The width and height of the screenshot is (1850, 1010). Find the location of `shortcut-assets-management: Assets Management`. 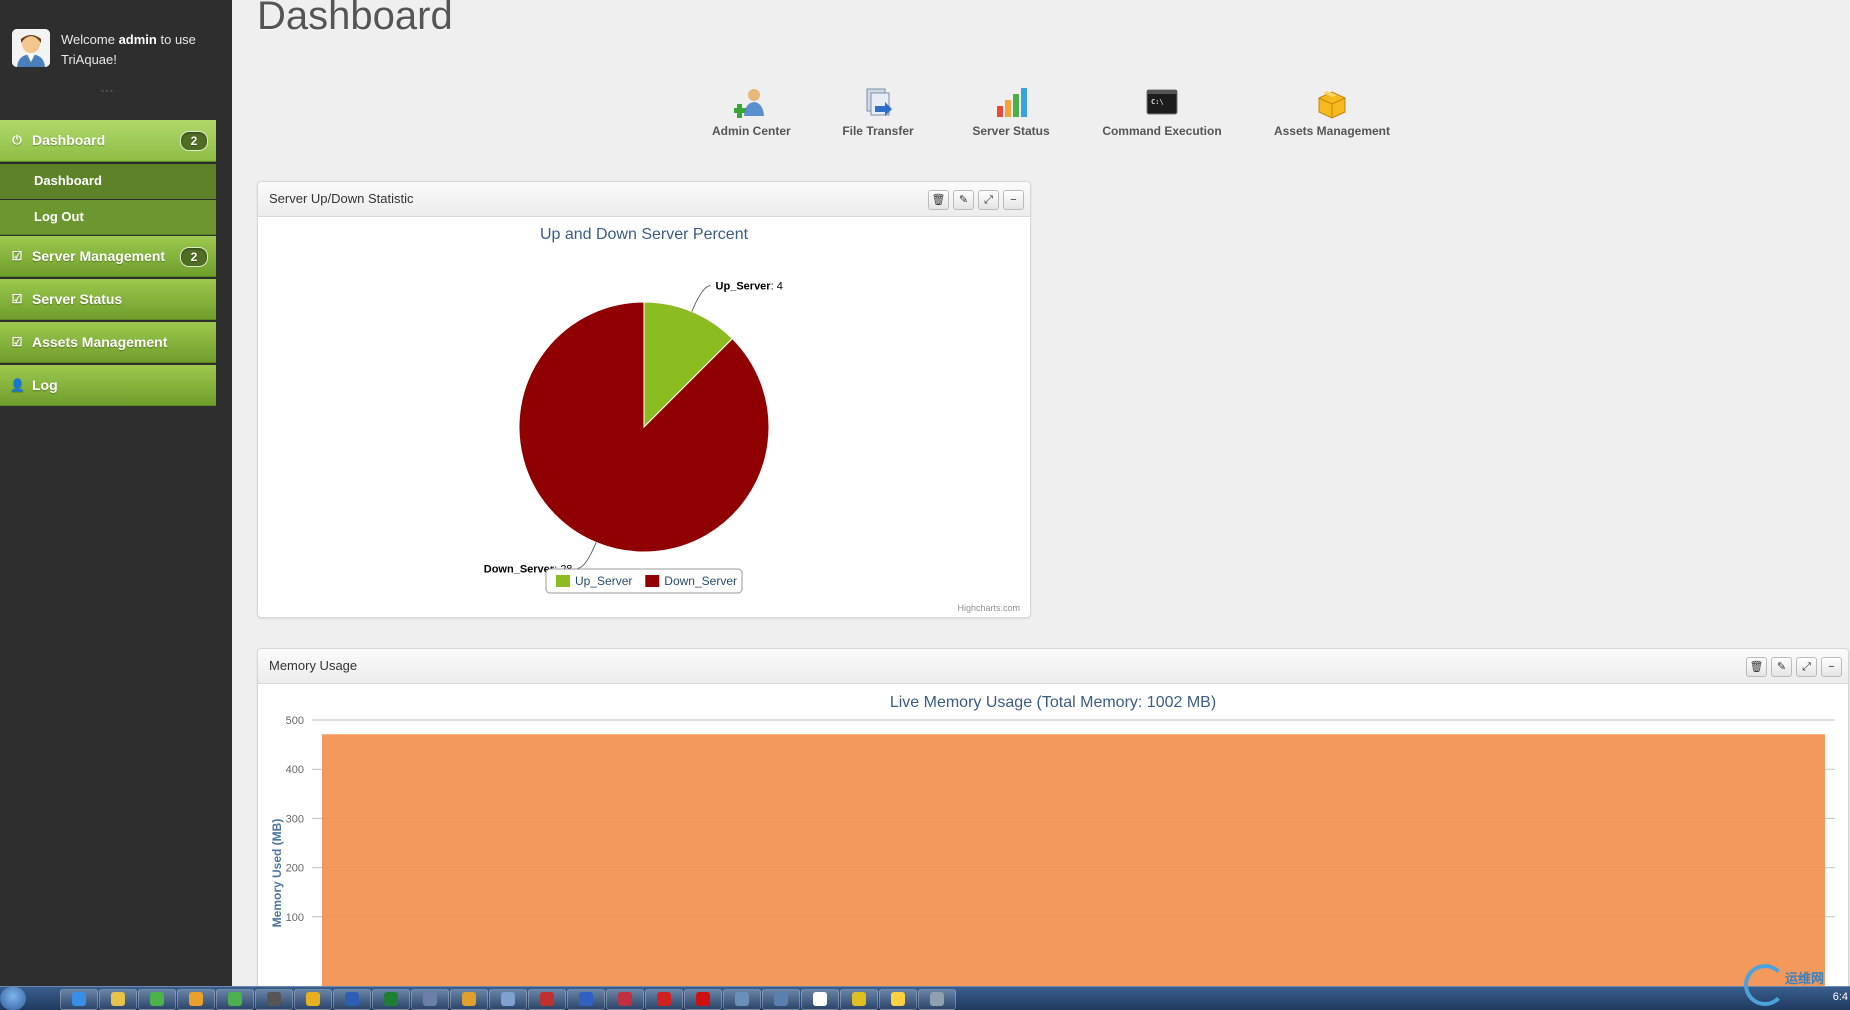

shortcut-assets-management: Assets Management is located at coordinates (1332, 112).